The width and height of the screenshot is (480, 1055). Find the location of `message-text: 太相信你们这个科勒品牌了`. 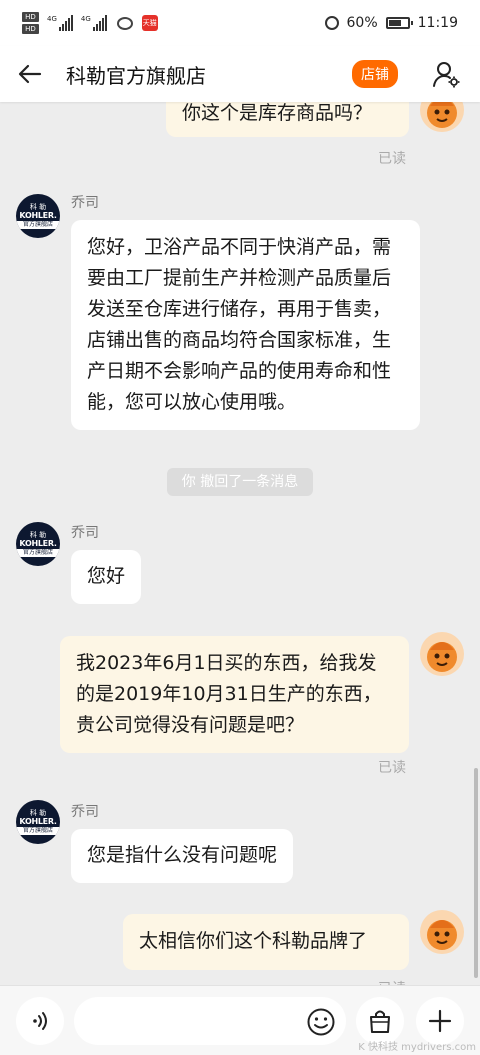

message-text: 太相信你们这个科勒品牌了 is located at coordinates (253, 941).